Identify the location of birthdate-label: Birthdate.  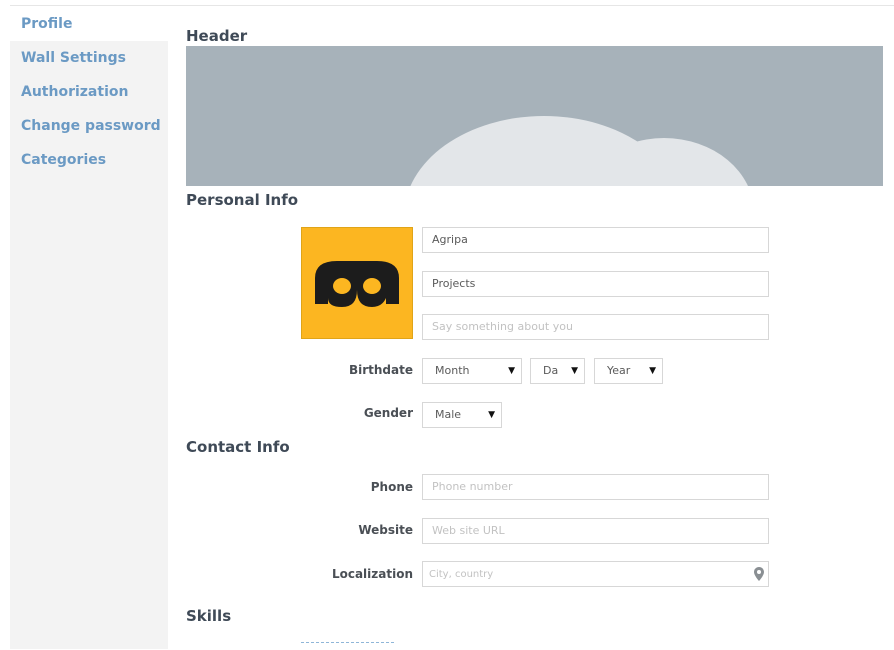
(380, 370).